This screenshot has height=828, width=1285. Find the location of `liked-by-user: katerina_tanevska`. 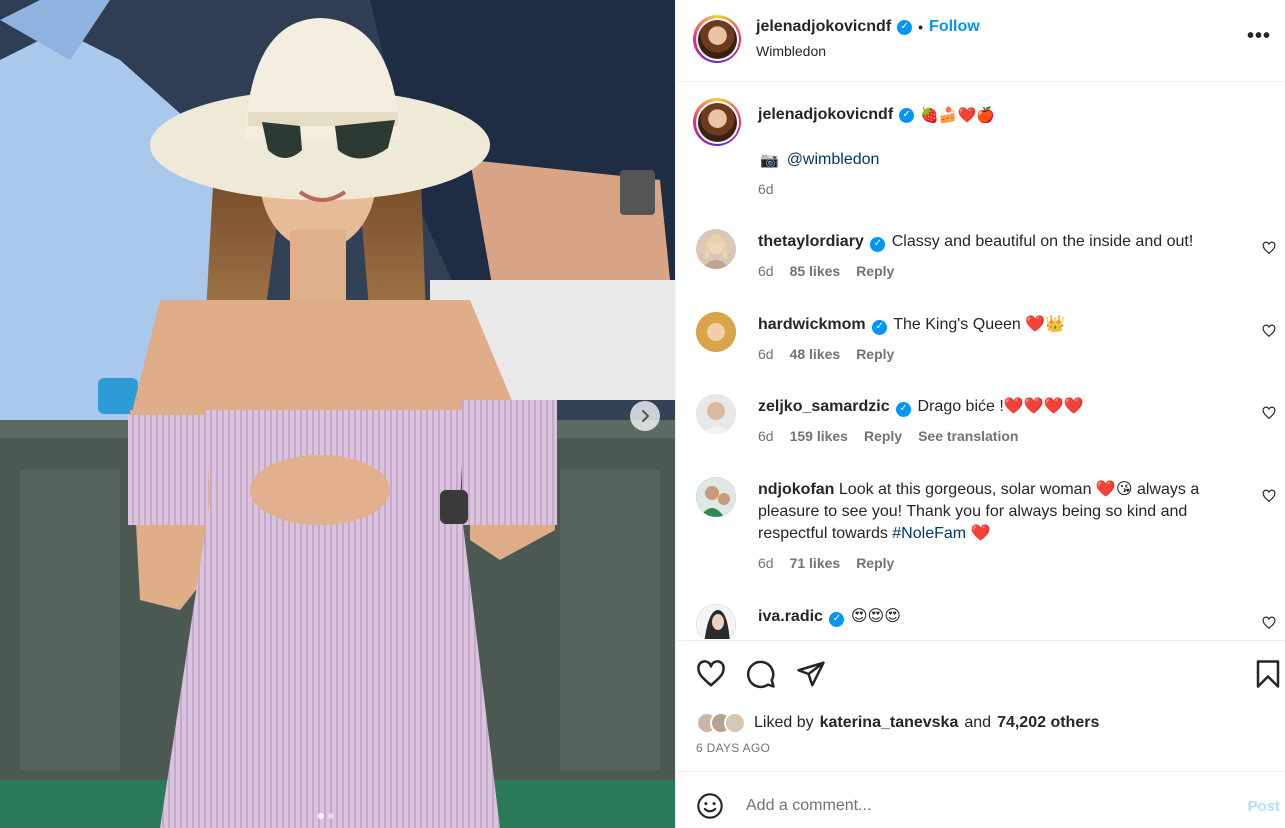

liked-by-user: katerina_tanevska is located at coordinates (889, 723).